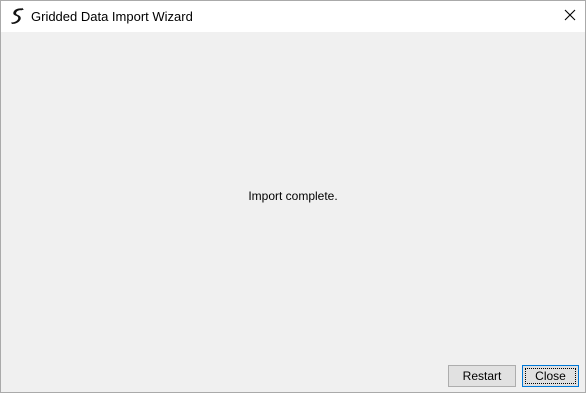 This screenshot has height=393, width=586. I want to click on title-bar: Gridded Data Import Wizard, so click(293, 16).